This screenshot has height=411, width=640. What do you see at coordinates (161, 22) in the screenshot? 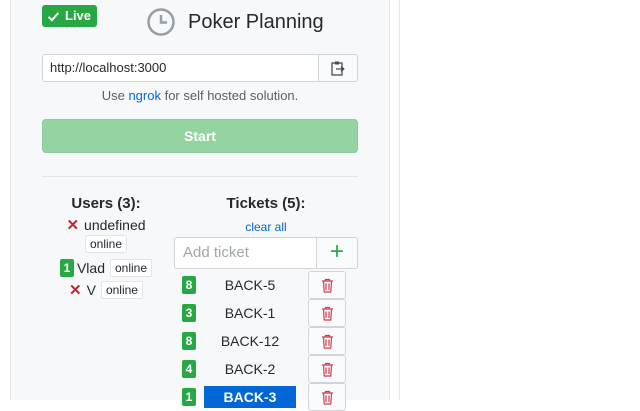
I see `clock-icon` at bounding box center [161, 22].